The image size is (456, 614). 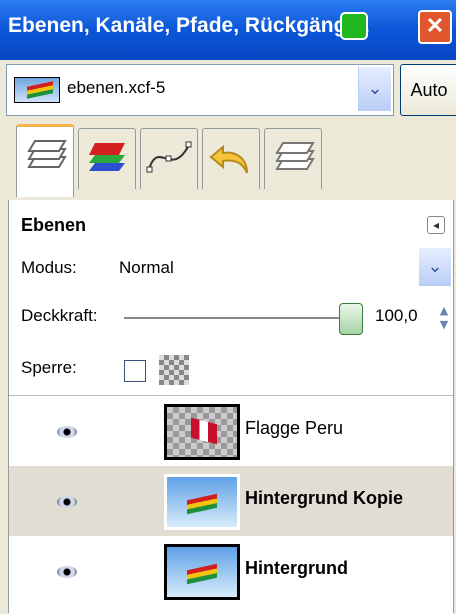 I want to click on paths-icon, so click(x=169, y=157).